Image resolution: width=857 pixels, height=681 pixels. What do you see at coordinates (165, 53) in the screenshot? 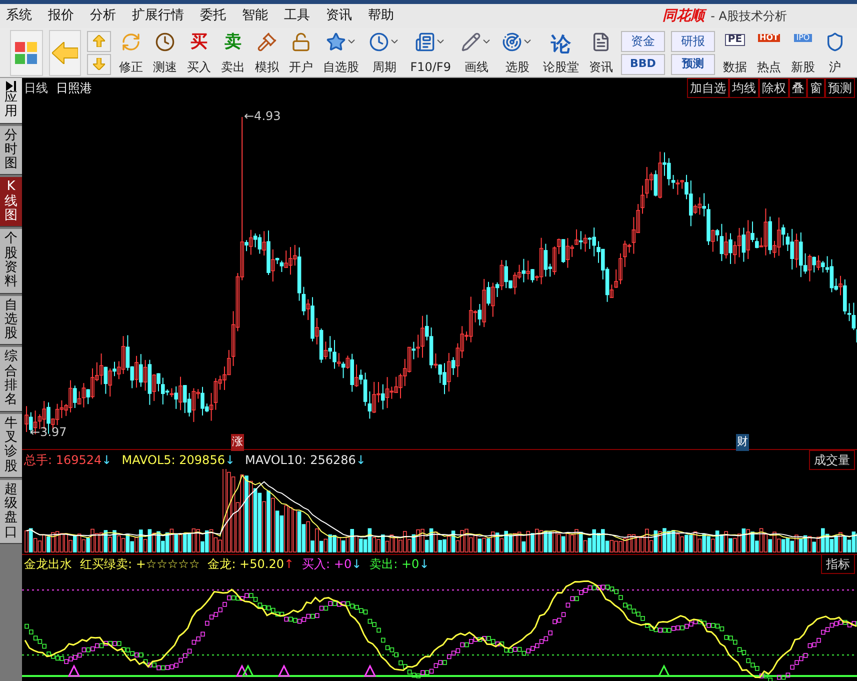
I see `toolbar-button: 测速` at bounding box center [165, 53].